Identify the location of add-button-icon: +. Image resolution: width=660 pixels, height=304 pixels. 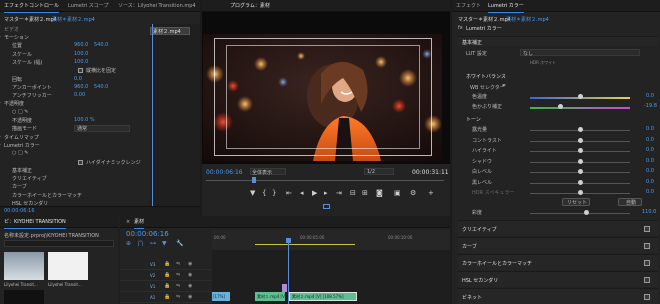
(431, 193).